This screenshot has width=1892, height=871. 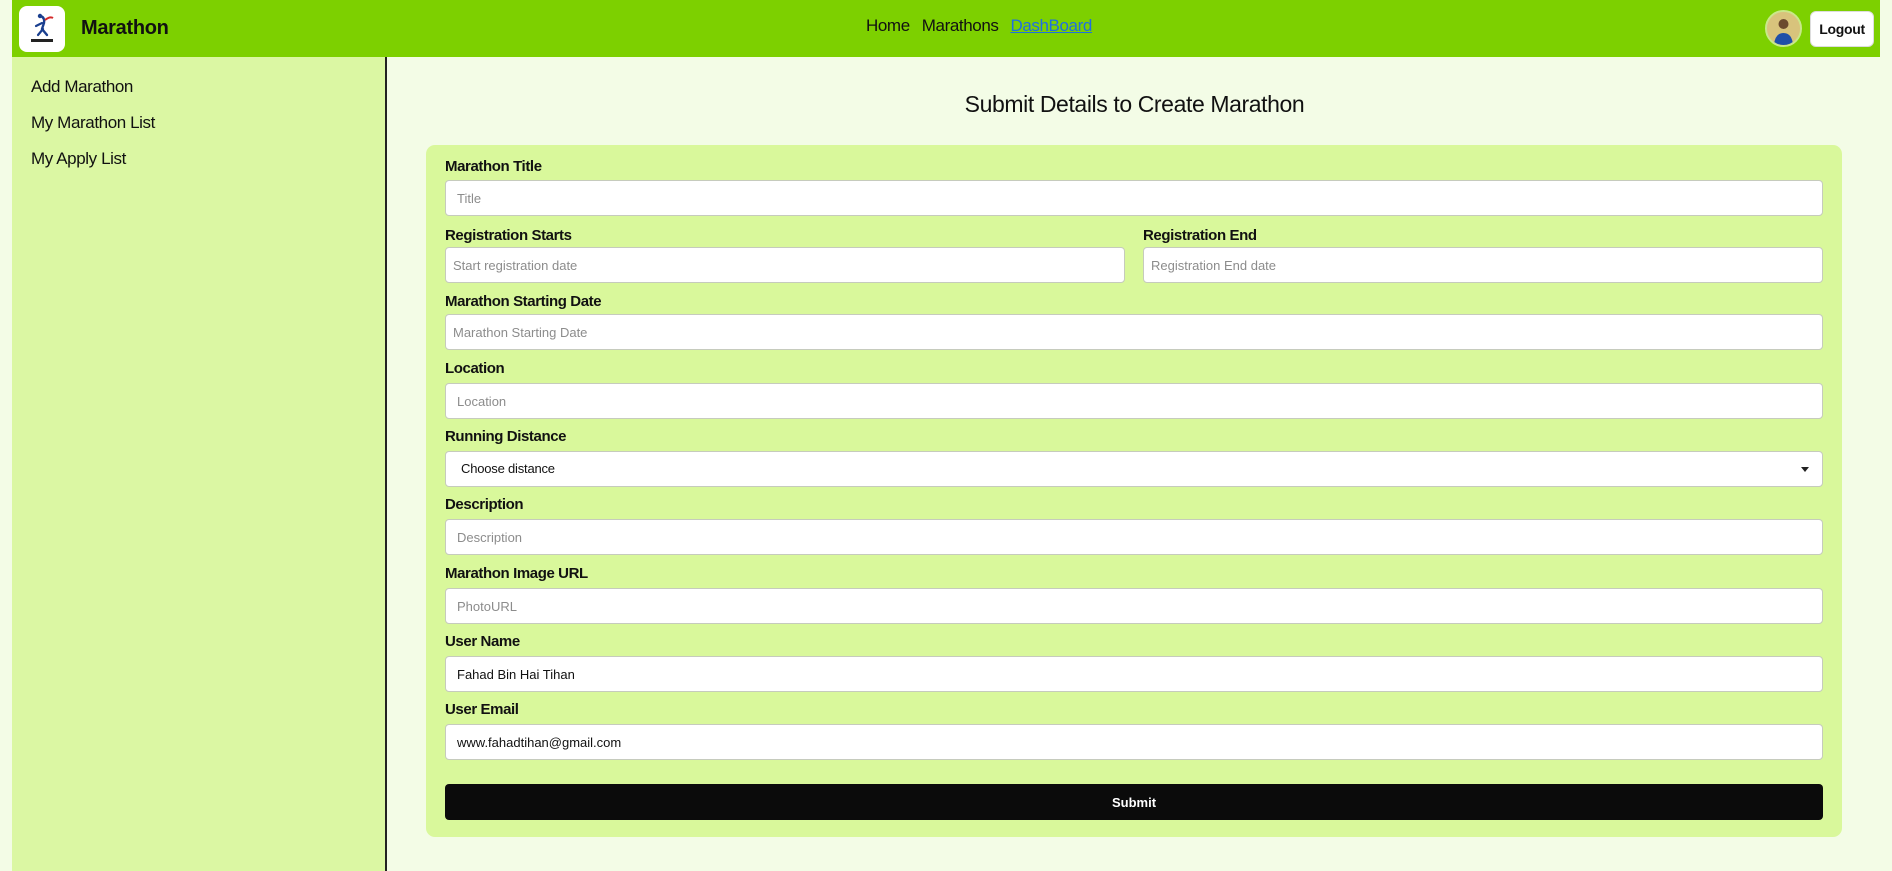 What do you see at coordinates (1051, 26) in the screenshot?
I see `nav-link-dashboard: DashBoard` at bounding box center [1051, 26].